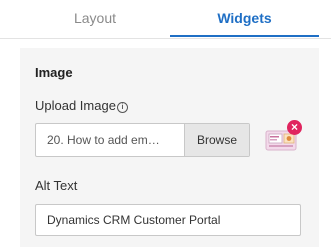 The width and height of the screenshot is (331, 247). Describe the element at coordinates (168, 220) in the screenshot. I see `alt-text-input` at that location.